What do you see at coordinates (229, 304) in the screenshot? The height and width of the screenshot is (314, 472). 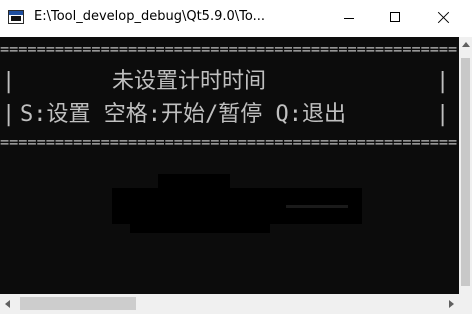 I see `horizontal-scrollbar` at bounding box center [229, 304].